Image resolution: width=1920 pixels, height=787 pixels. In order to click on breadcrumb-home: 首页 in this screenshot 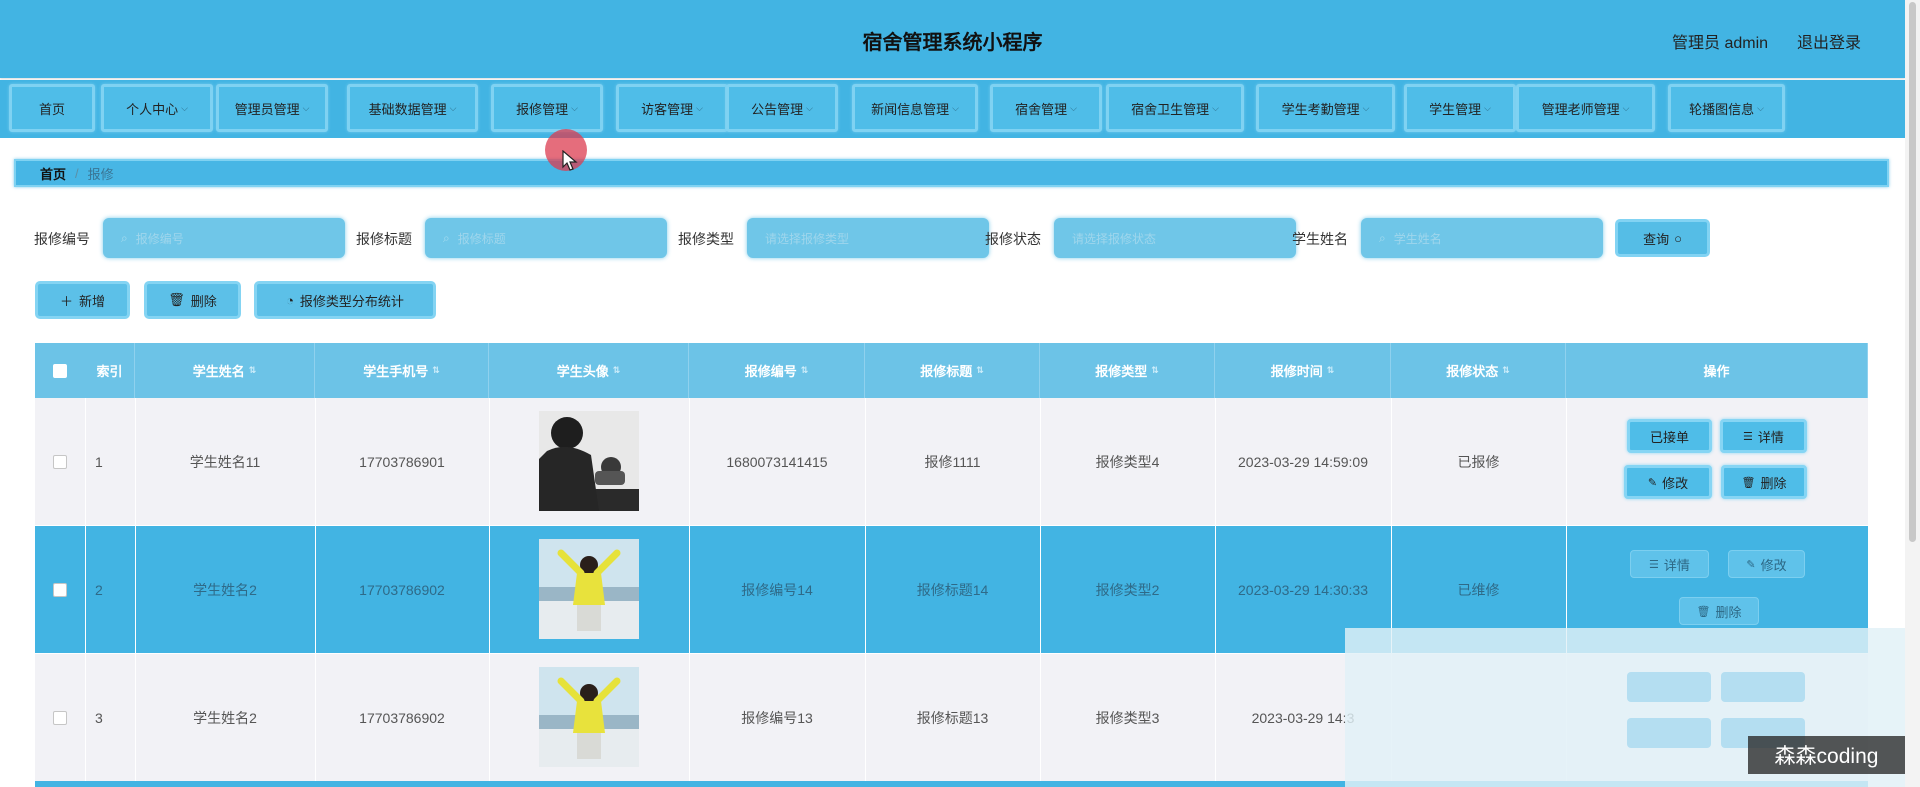, I will do `click(53, 173)`.